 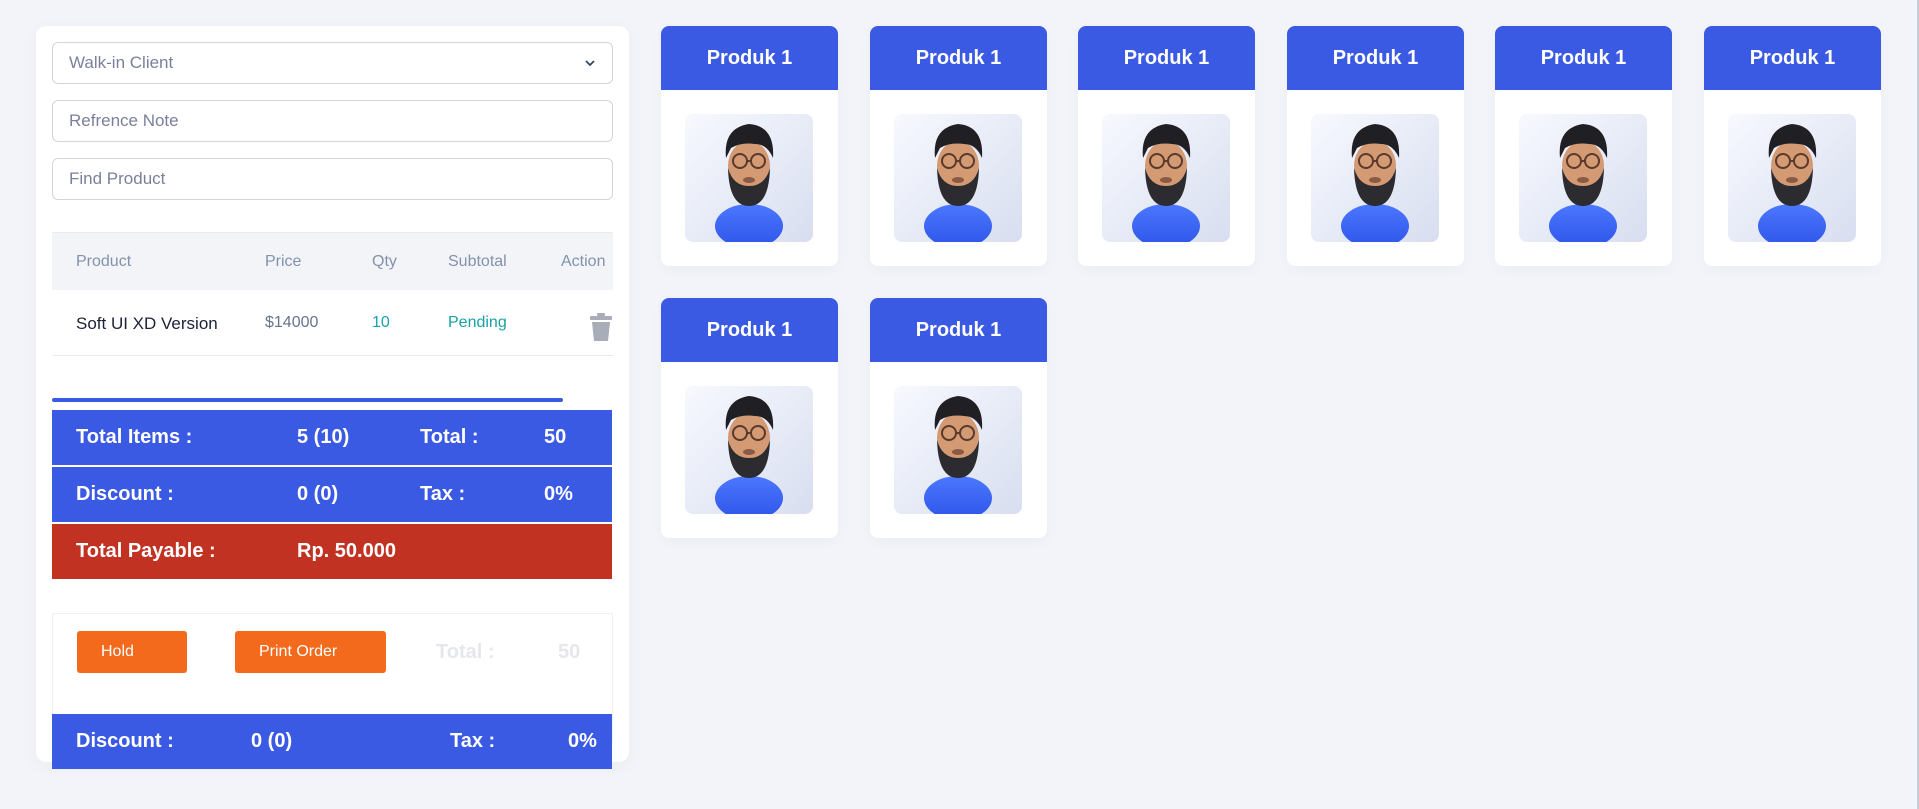 What do you see at coordinates (323, 437) in the screenshot?
I see `total-items-value: 5 (10)` at bounding box center [323, 437].